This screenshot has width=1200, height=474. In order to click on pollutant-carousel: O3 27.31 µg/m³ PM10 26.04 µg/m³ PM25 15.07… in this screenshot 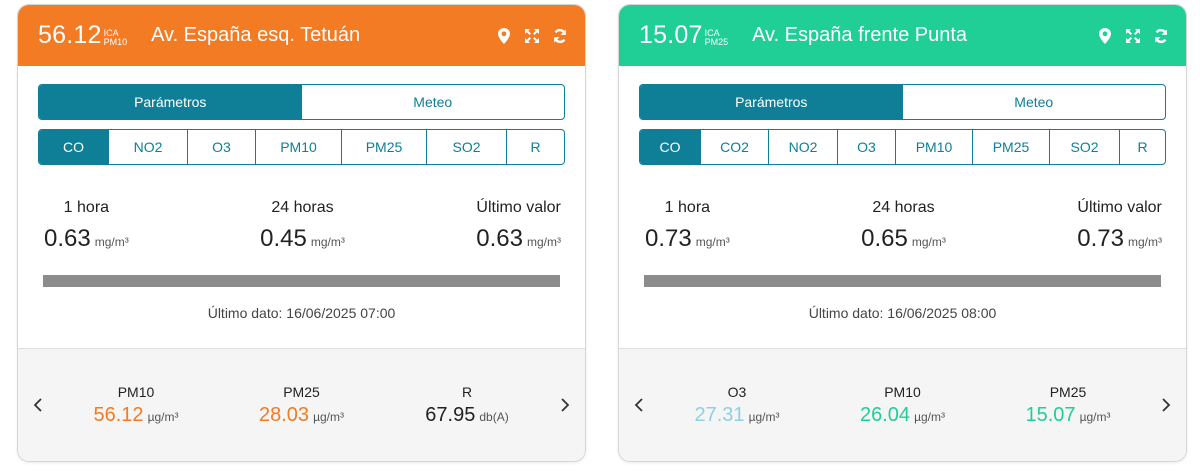, I will do `click(902, 404)`.